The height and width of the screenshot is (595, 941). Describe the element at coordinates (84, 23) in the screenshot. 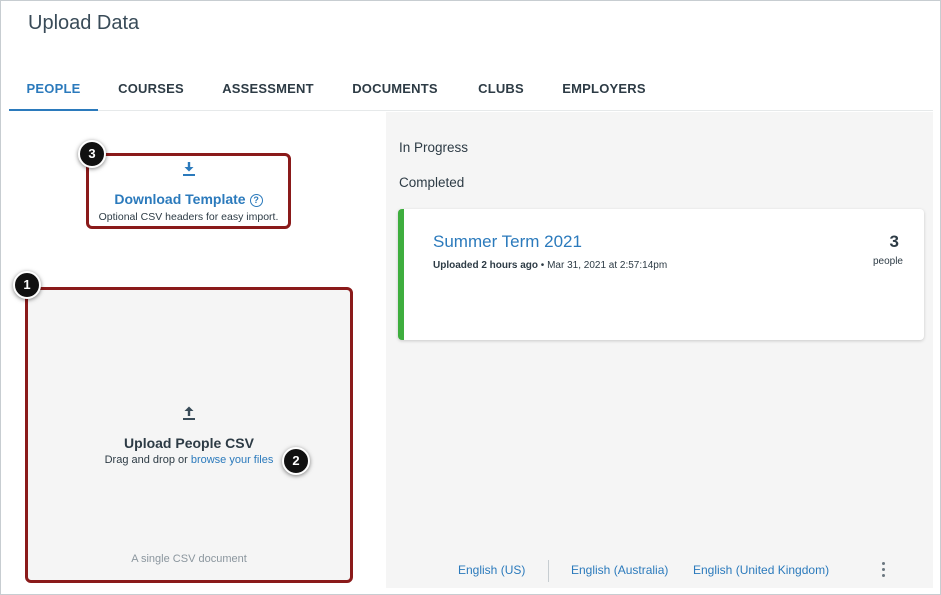

I see `page-title: Upload Data` at that location.